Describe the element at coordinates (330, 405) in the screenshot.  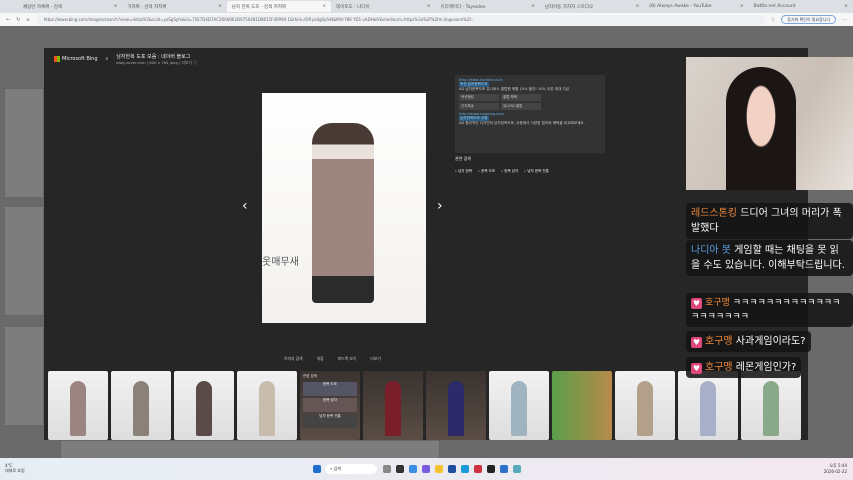
I see `related-tile: 관련 검색 한복 도포 한복 남자 남자 한복 전통` at that location.